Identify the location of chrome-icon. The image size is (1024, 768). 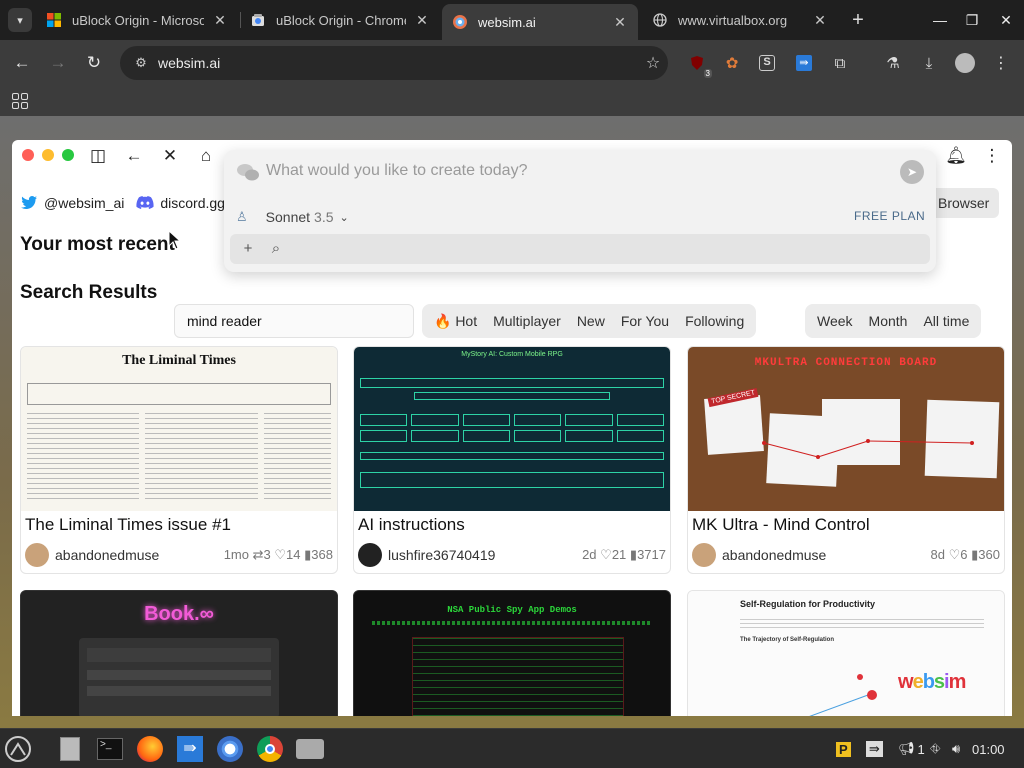
(270, 749).